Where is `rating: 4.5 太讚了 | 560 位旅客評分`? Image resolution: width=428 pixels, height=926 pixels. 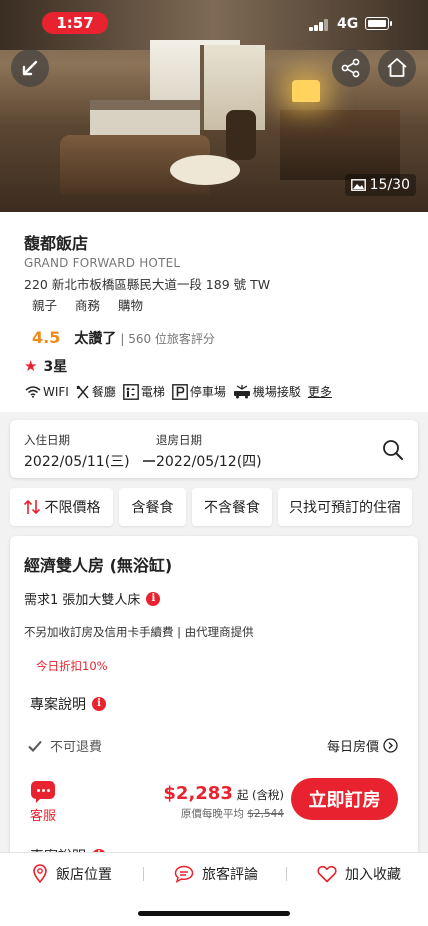
rating: 4.5 太讚了 | 560 位旅客評分 is located at coordinates (123, 338).